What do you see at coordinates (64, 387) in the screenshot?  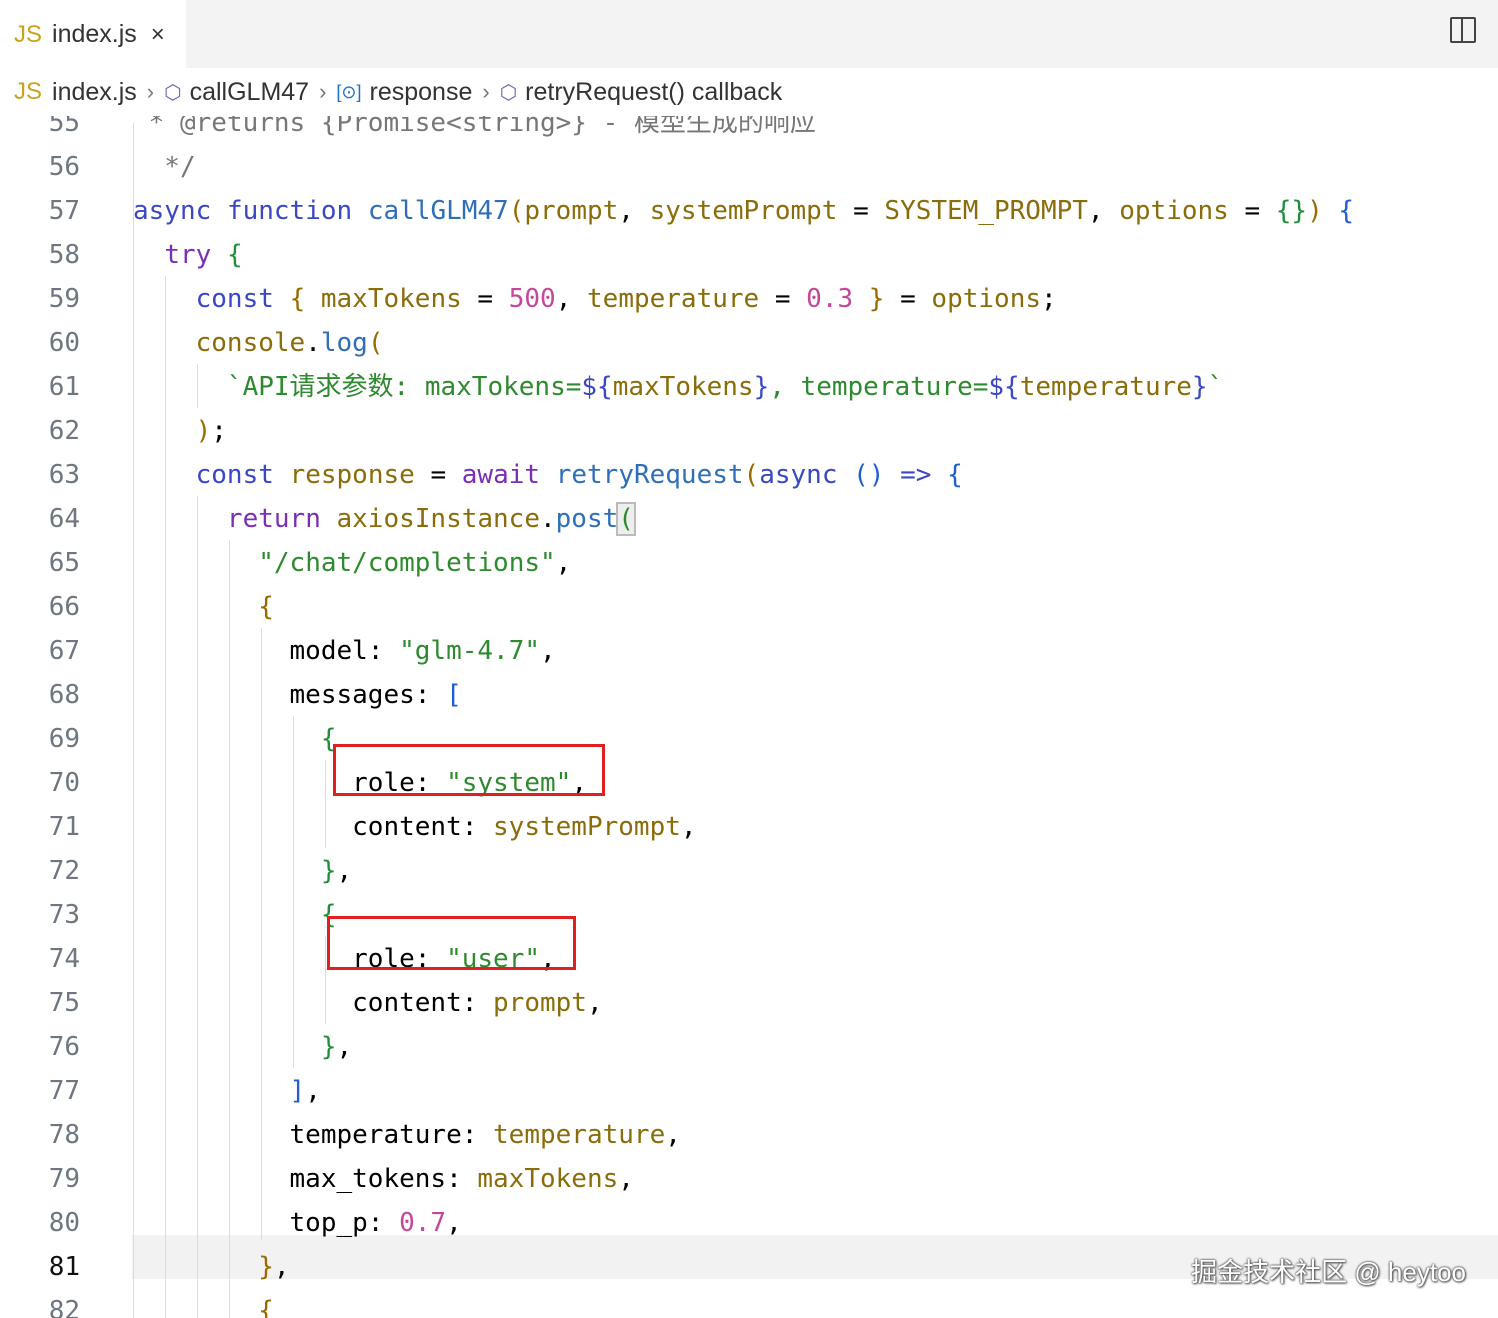 I see `line-number: 61` at bounding box center [64, 387].